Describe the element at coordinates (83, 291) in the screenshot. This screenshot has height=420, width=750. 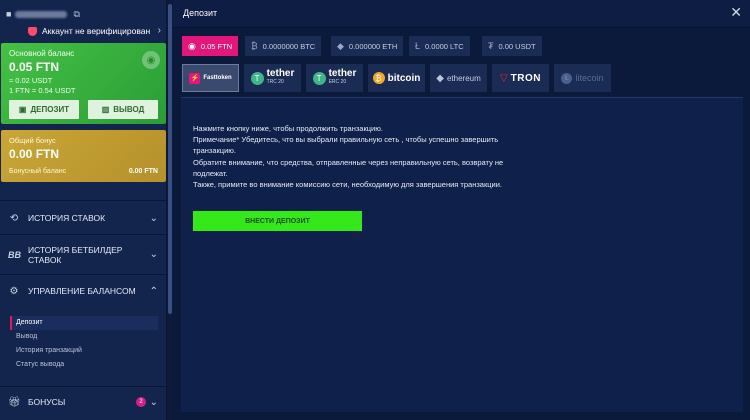
I see `menu-balance-management: ⚙ УПРАВЛЕНИЕ БАЛАНСОМ ⌃` at that location.